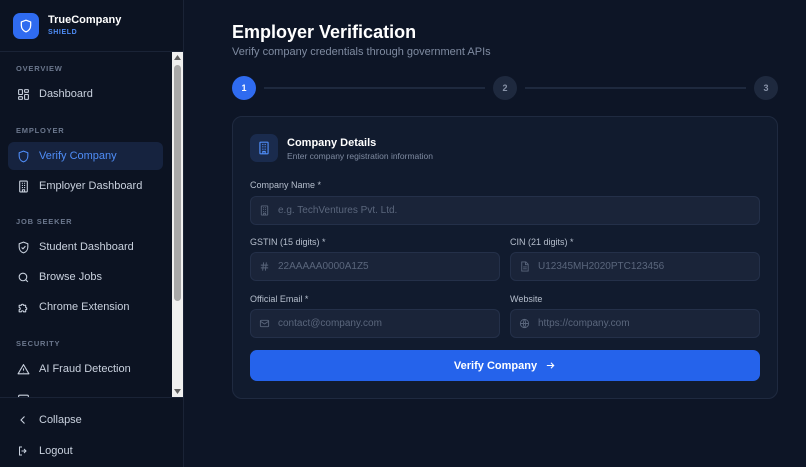 The width and height of the screenshot is (806, 467). I want to click on grid-icon, so click(23, 94).